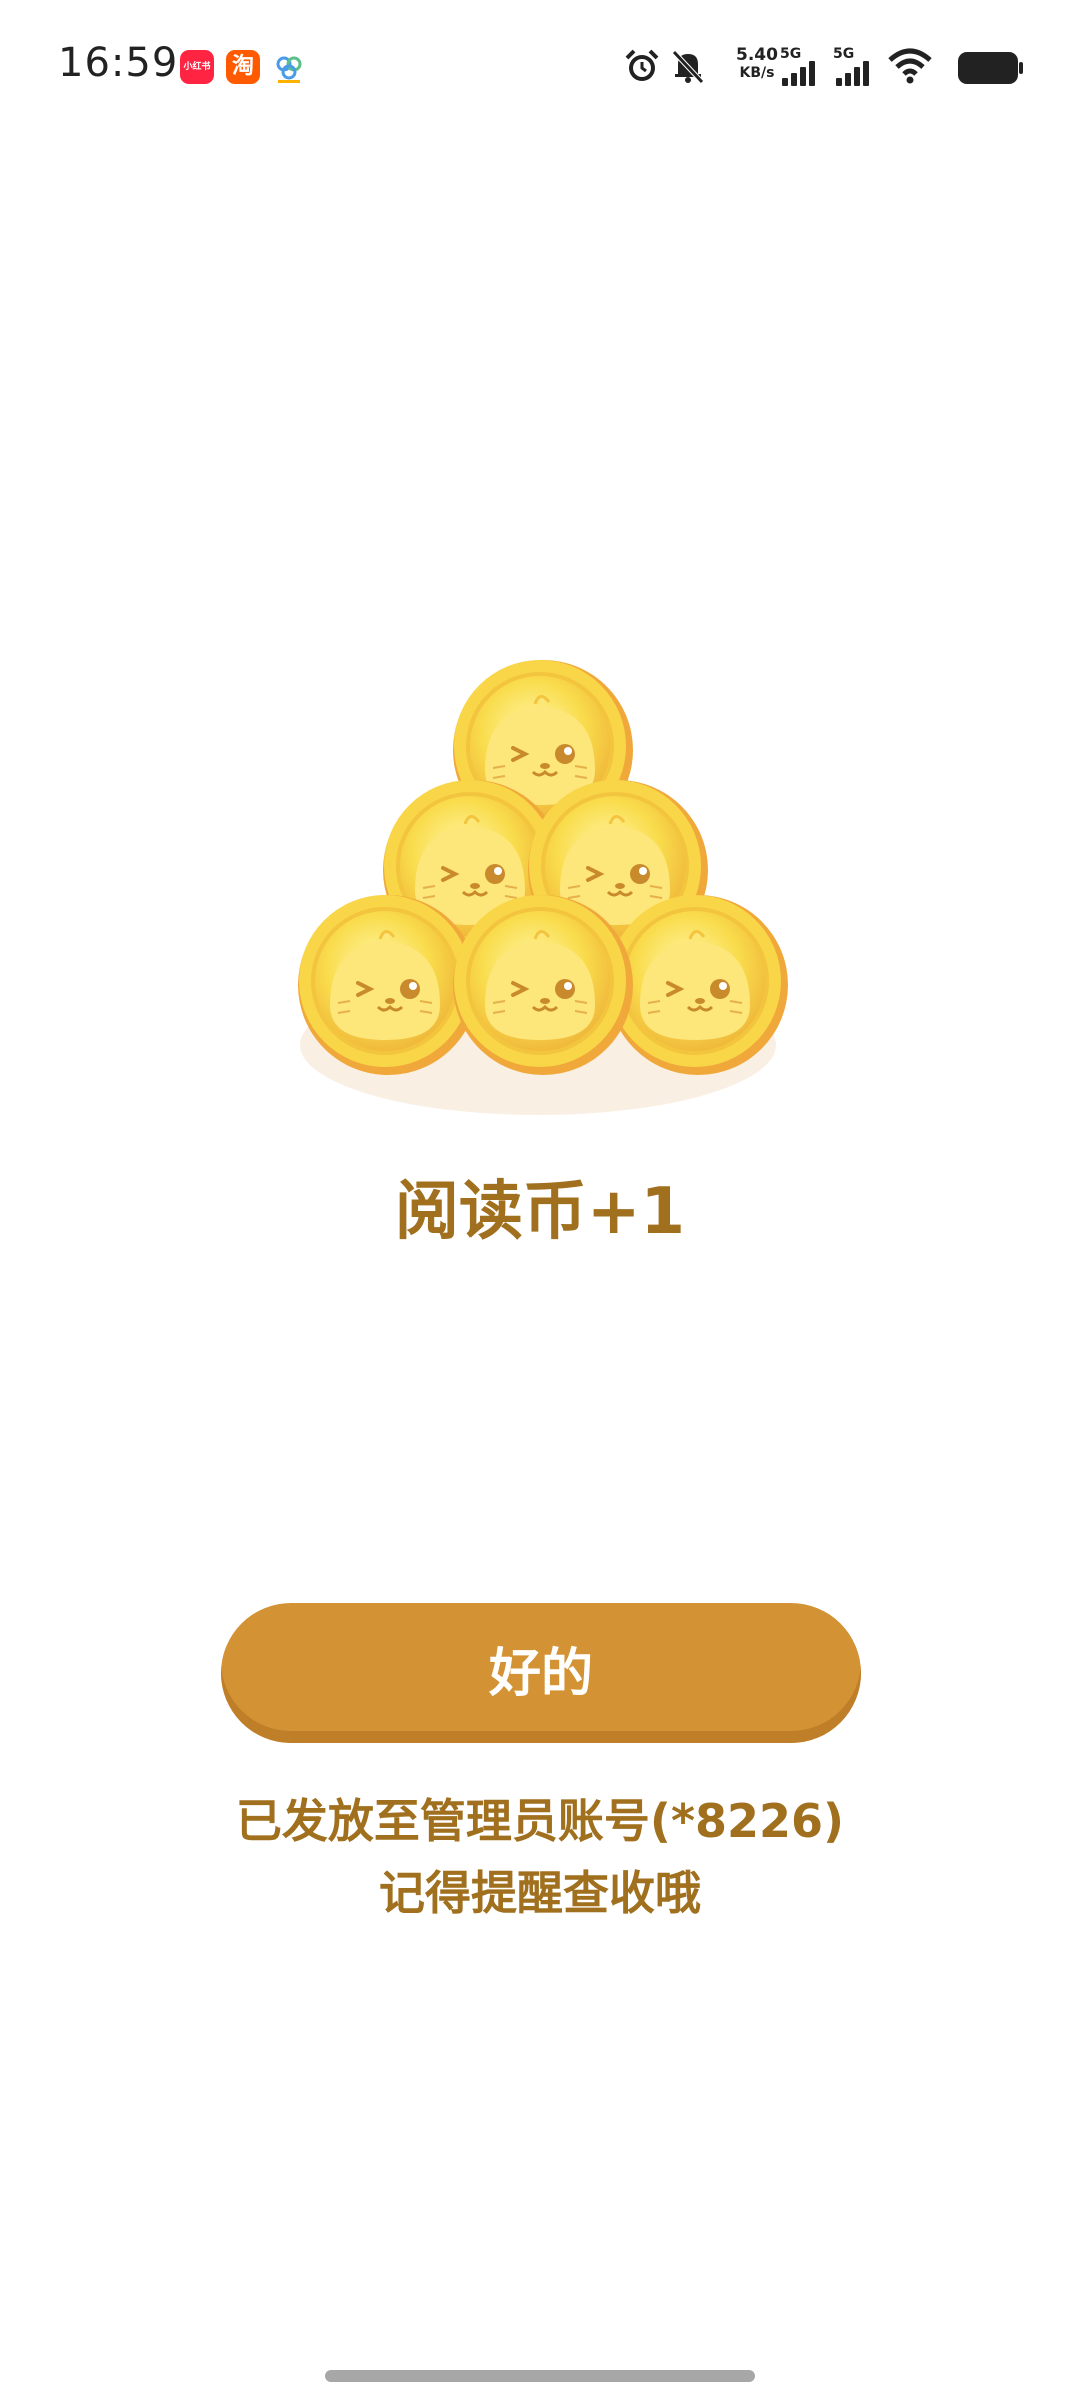  What do you see at coordinates (540, 1212) in the screenshot?
I see `reward-title: 阅读币+1` at bounding box center [540, 1212].